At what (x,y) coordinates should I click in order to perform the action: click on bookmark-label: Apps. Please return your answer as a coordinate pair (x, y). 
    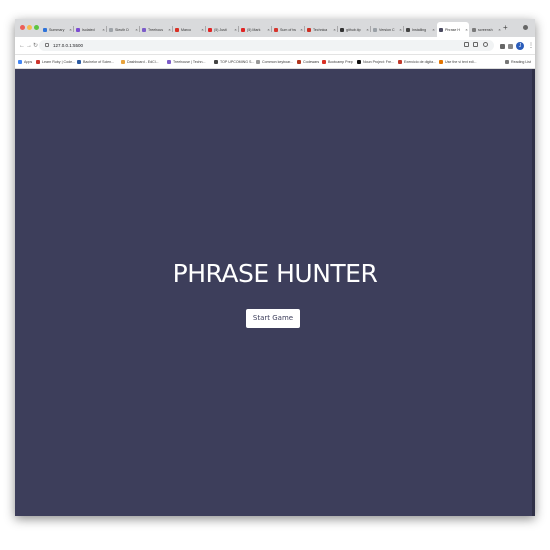
    Looking at the image, I should click on (28, 62).